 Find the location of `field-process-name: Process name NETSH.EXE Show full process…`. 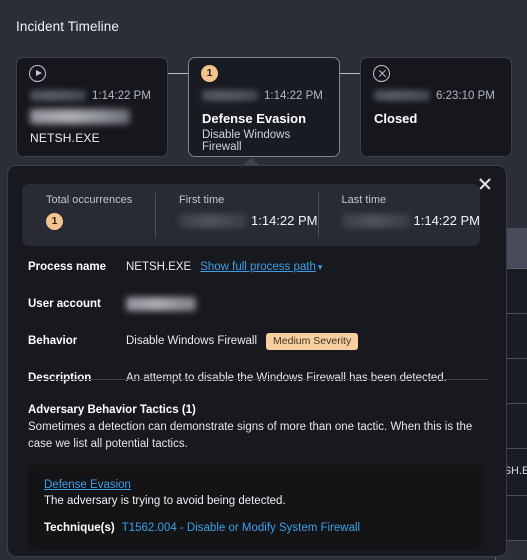

field-process-name: Process name NETSH.EXE Show full process… is located at coordinates (258, 267).